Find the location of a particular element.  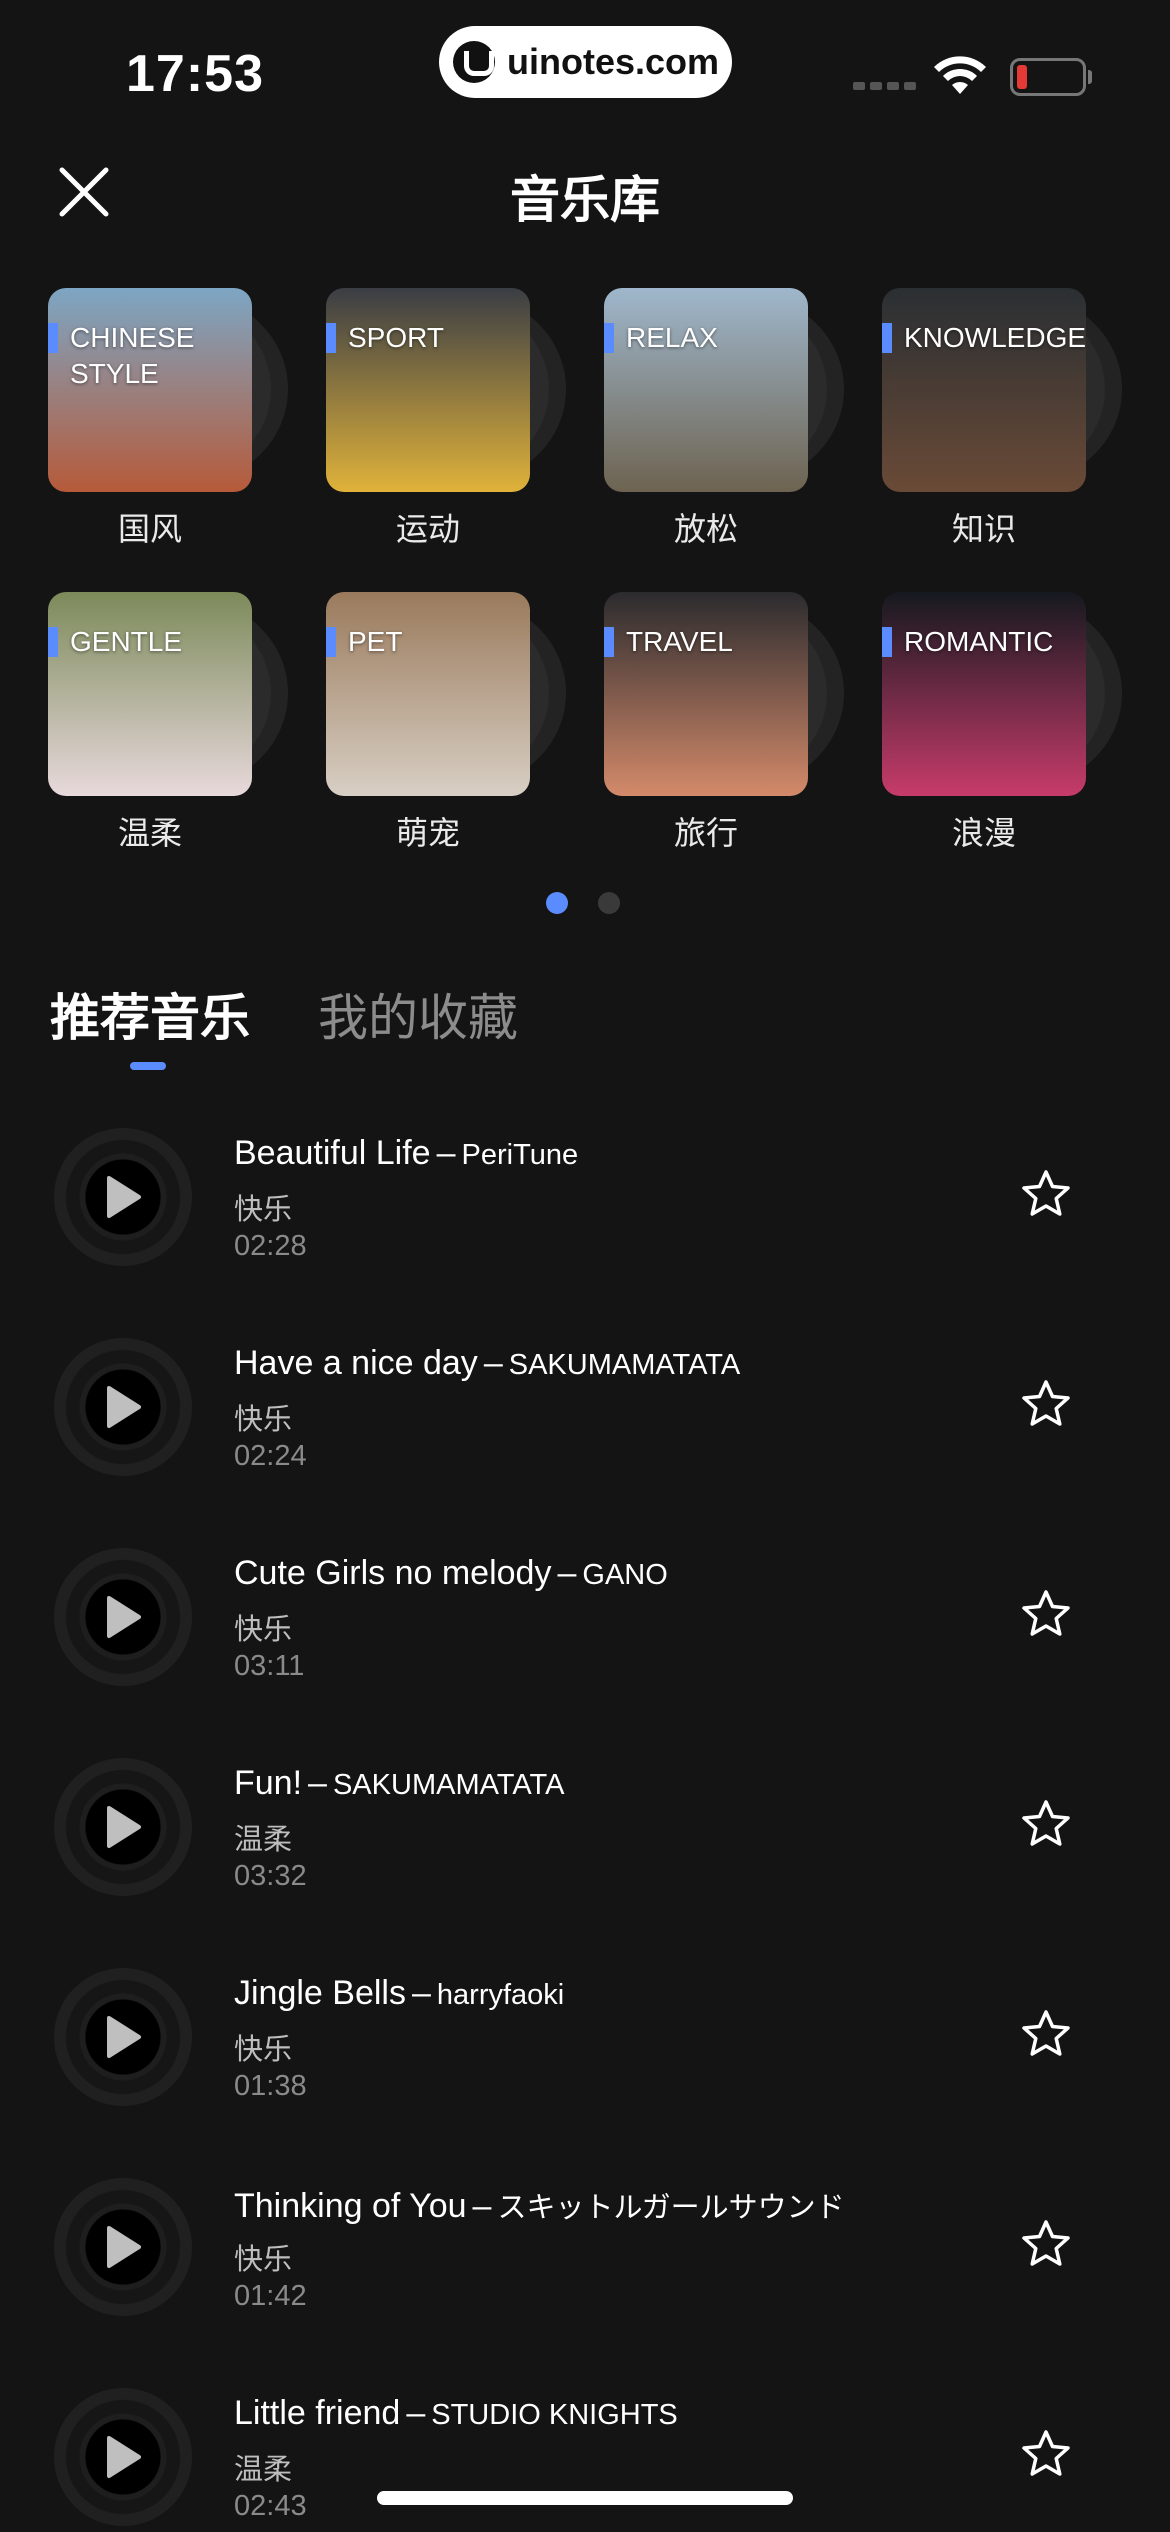

category-tile: KNOWLEDGE 知识 is located at coordinates (1021, 418).